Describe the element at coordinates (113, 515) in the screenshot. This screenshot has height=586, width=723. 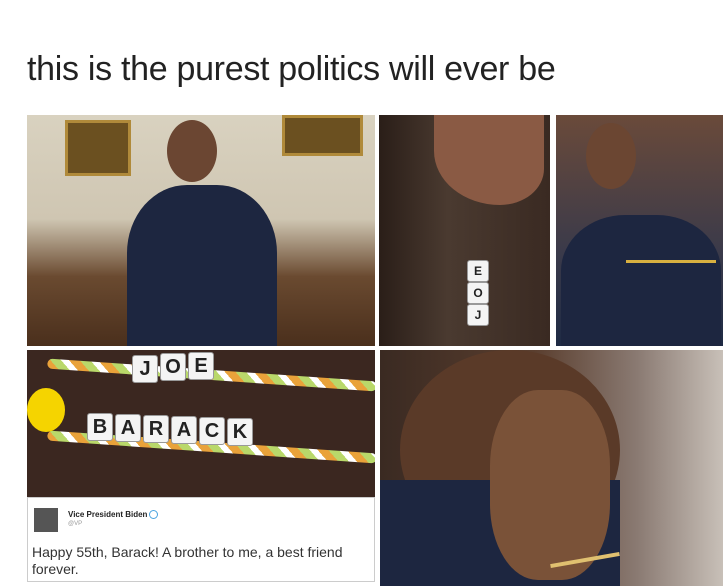
I see `tweet-author: Vice President Biden` at that location.